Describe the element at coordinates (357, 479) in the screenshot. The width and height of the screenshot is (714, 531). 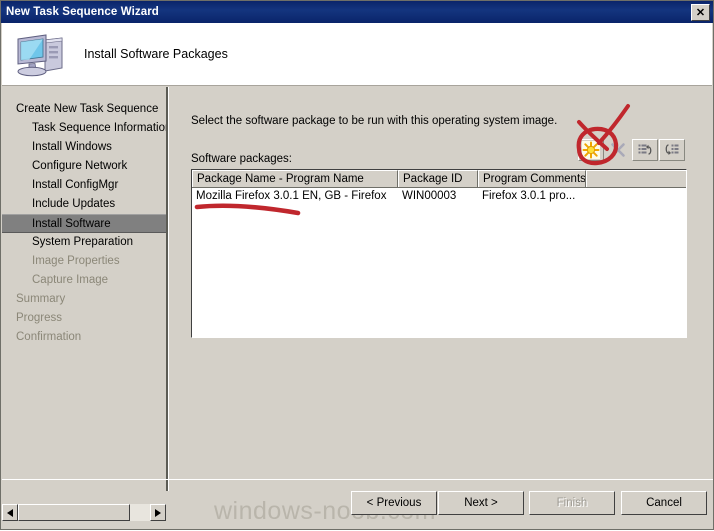
I see `button-bar-separator` at that location.